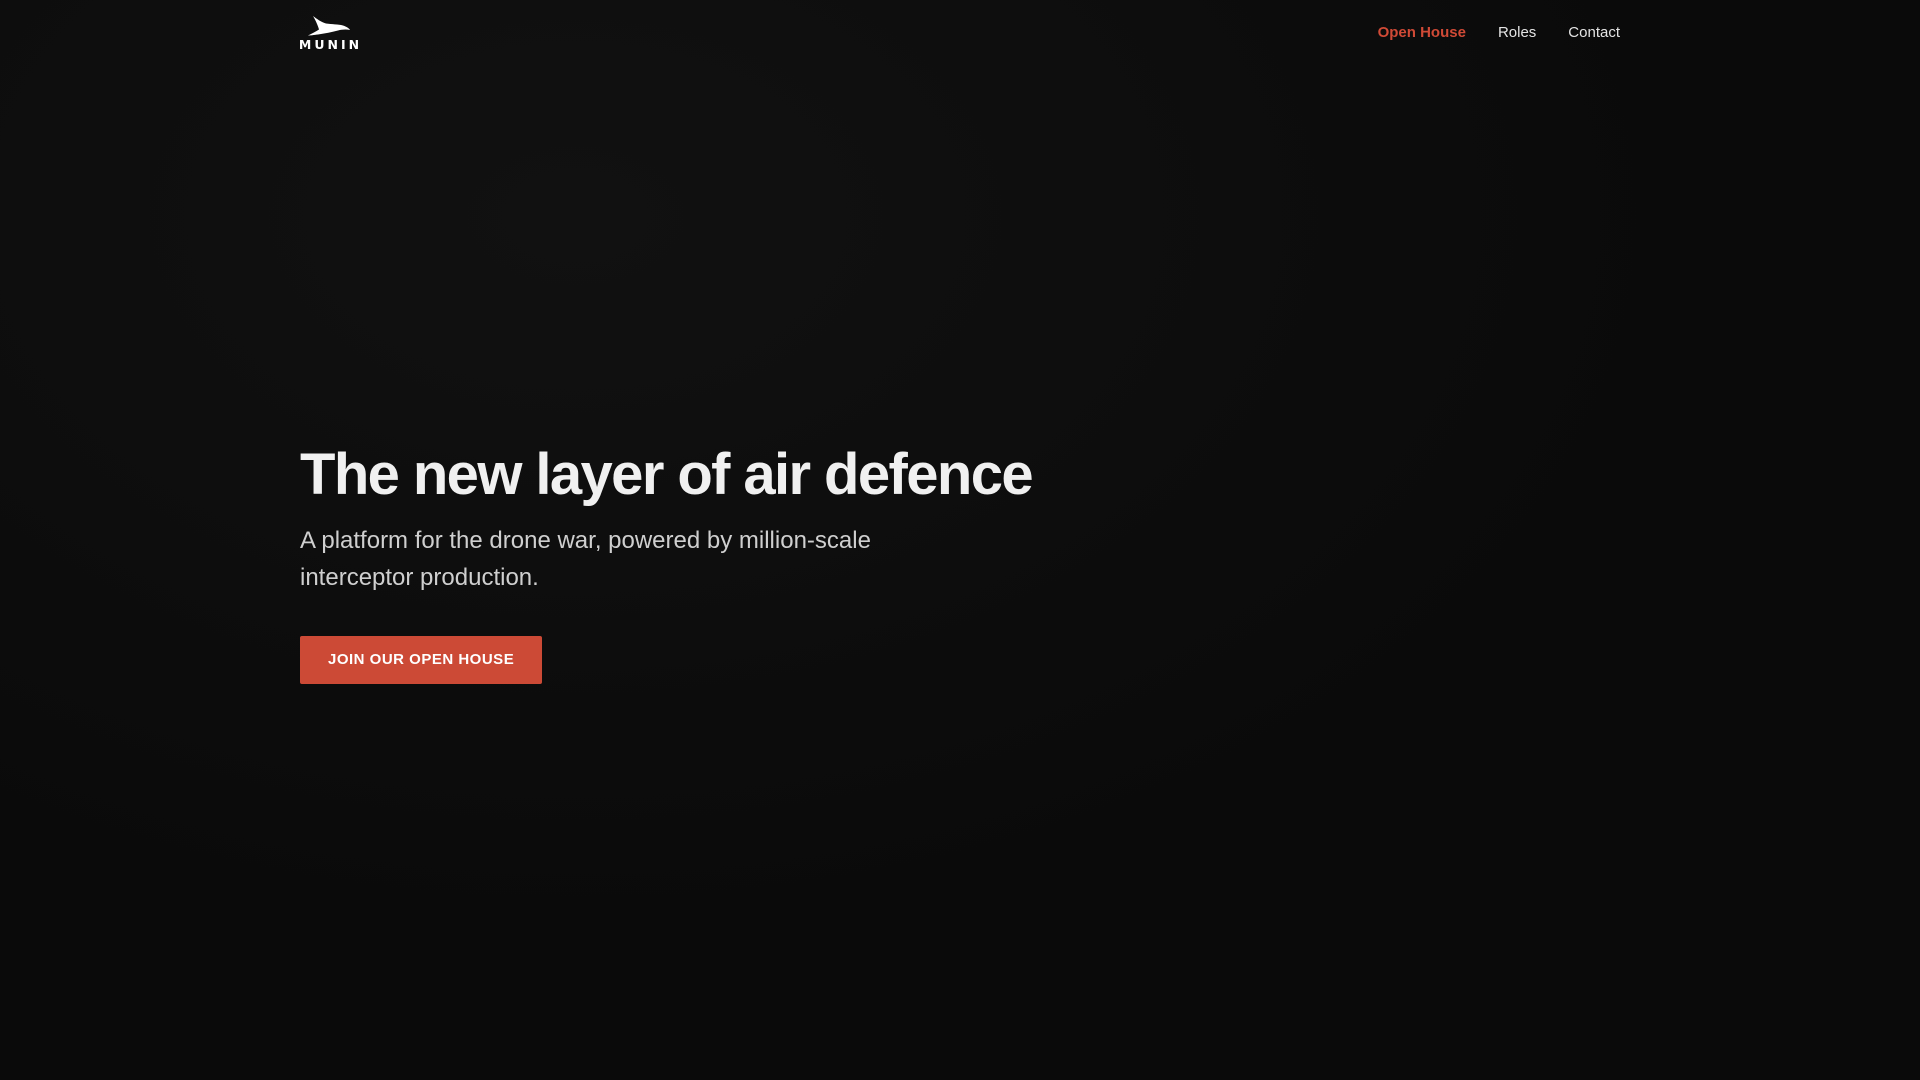  I want to click on nav-link-roles: Roles, so click(1517, 32).